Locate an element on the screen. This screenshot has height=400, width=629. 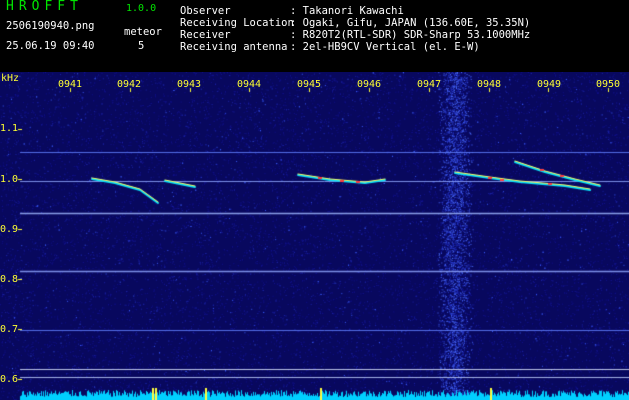
info-value-receiver: : R820T2(RTL-SDR) SDR-Sharp 53.1000MHz is located at coordinates (410, 35).